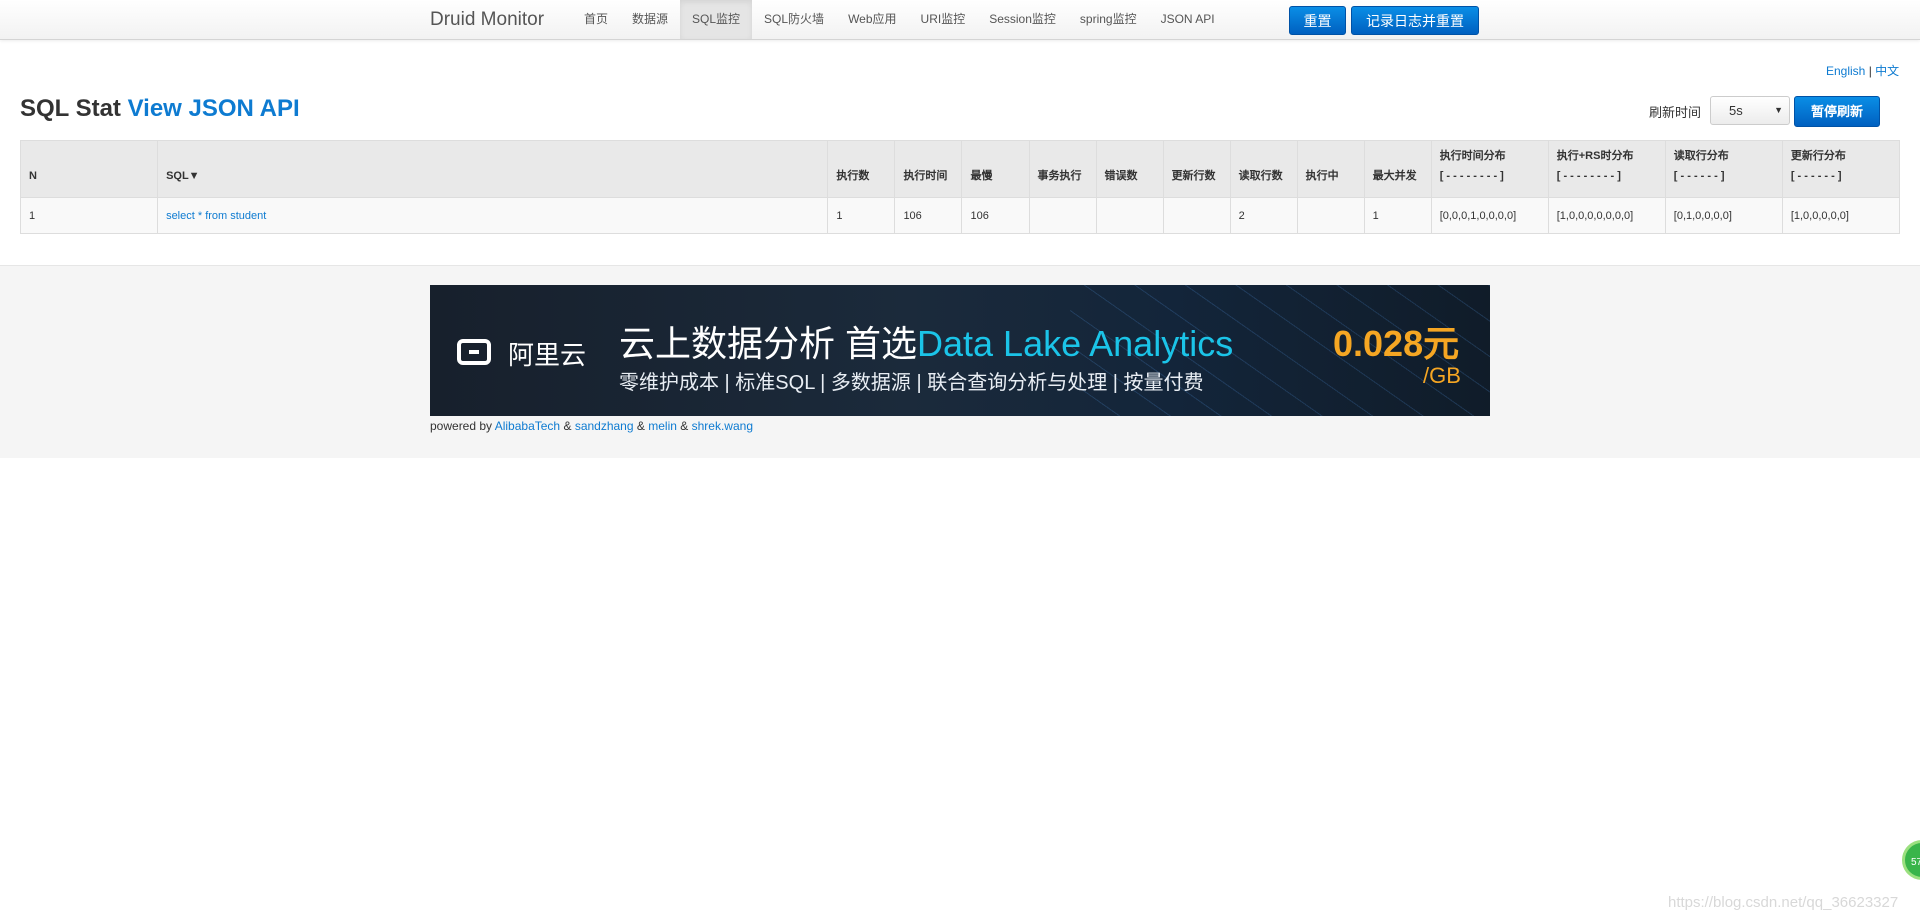  I want to click on cell-exec-count: 1, so click(861, 215).